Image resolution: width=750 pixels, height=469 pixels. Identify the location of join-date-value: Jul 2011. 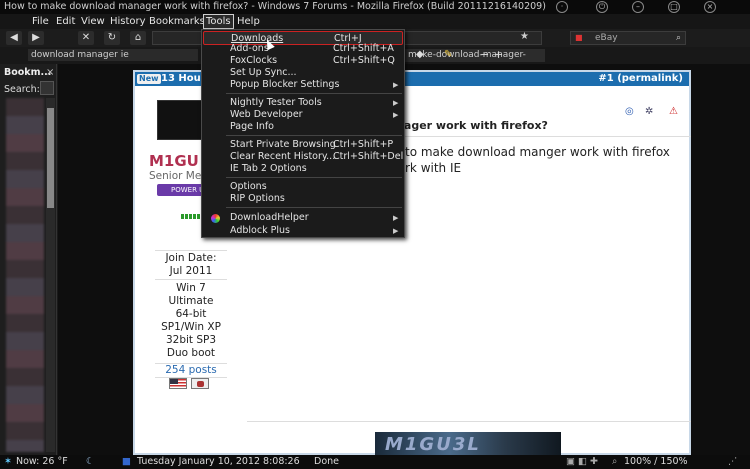
(191, 271).